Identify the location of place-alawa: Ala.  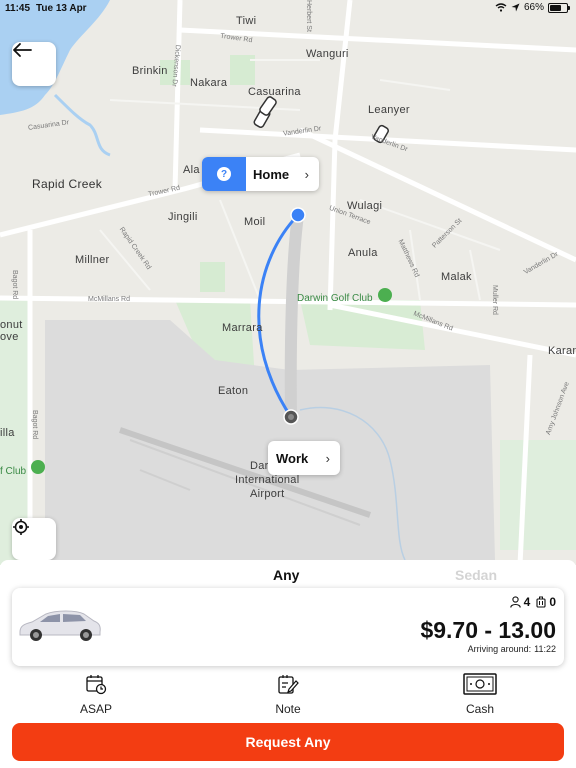
(191, 170).